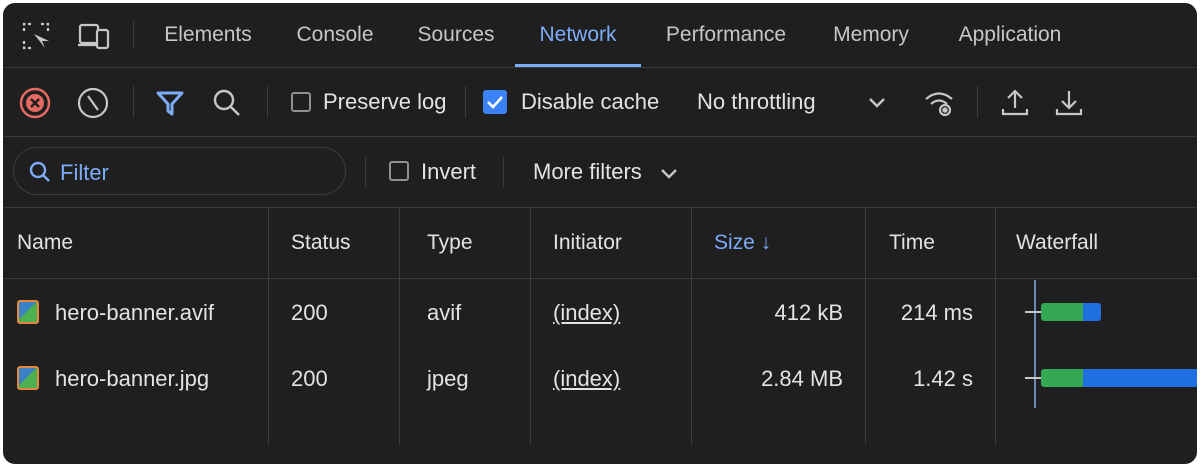  Describe the element at coordinates (1068, 102) in the screenshot. I see `export-har-icon` at that location.